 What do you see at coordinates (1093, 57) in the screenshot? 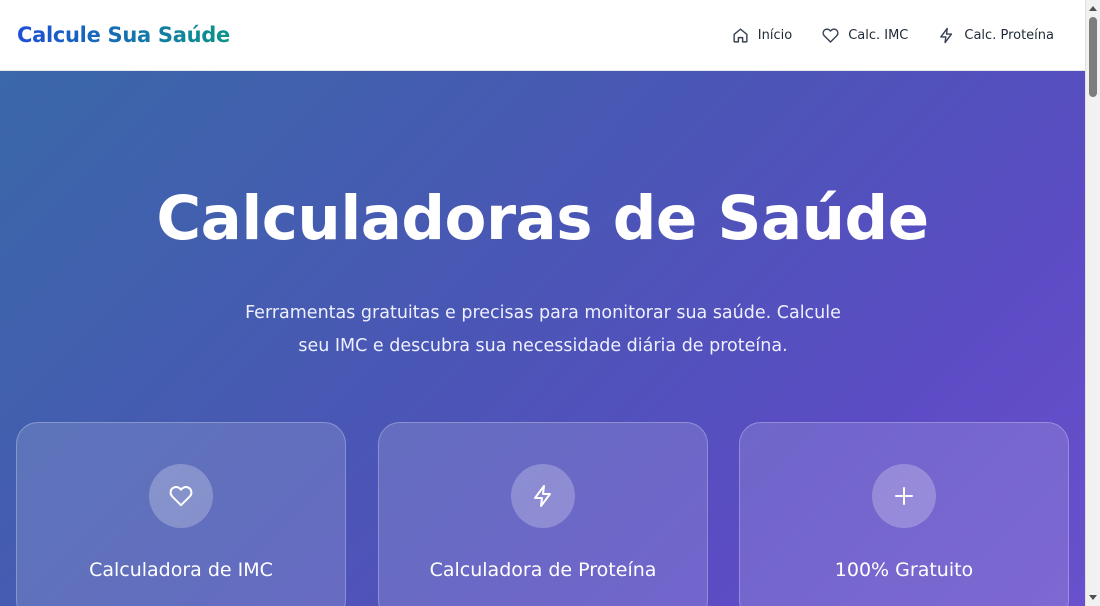
I see `scrollbar-thumb` at bounding box center [1093, 57].